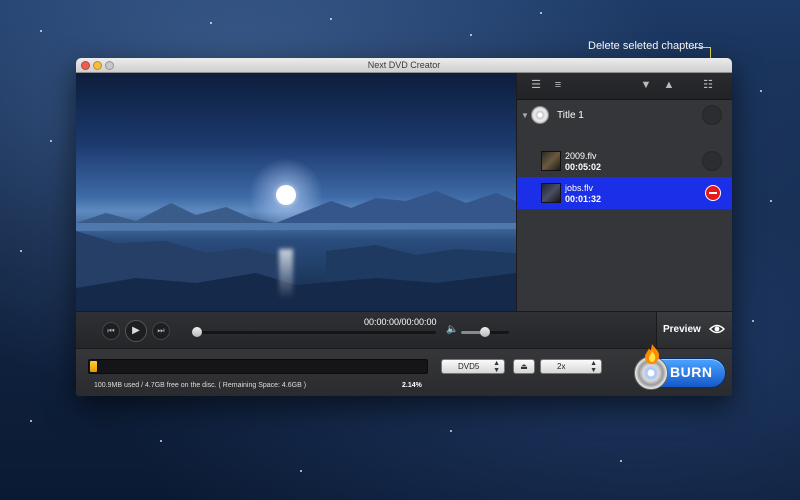  Describe the element at coordinates (708, 85) in the screenshot. I see `tree-icon: ☷` at that location.